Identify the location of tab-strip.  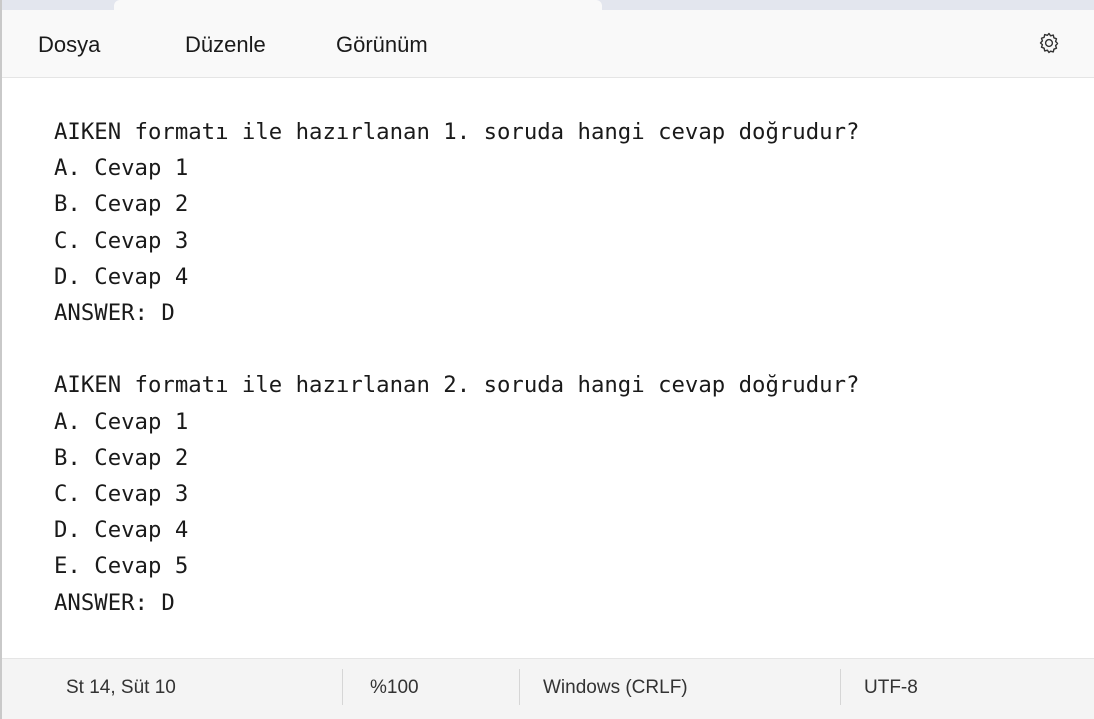
(548, 5).